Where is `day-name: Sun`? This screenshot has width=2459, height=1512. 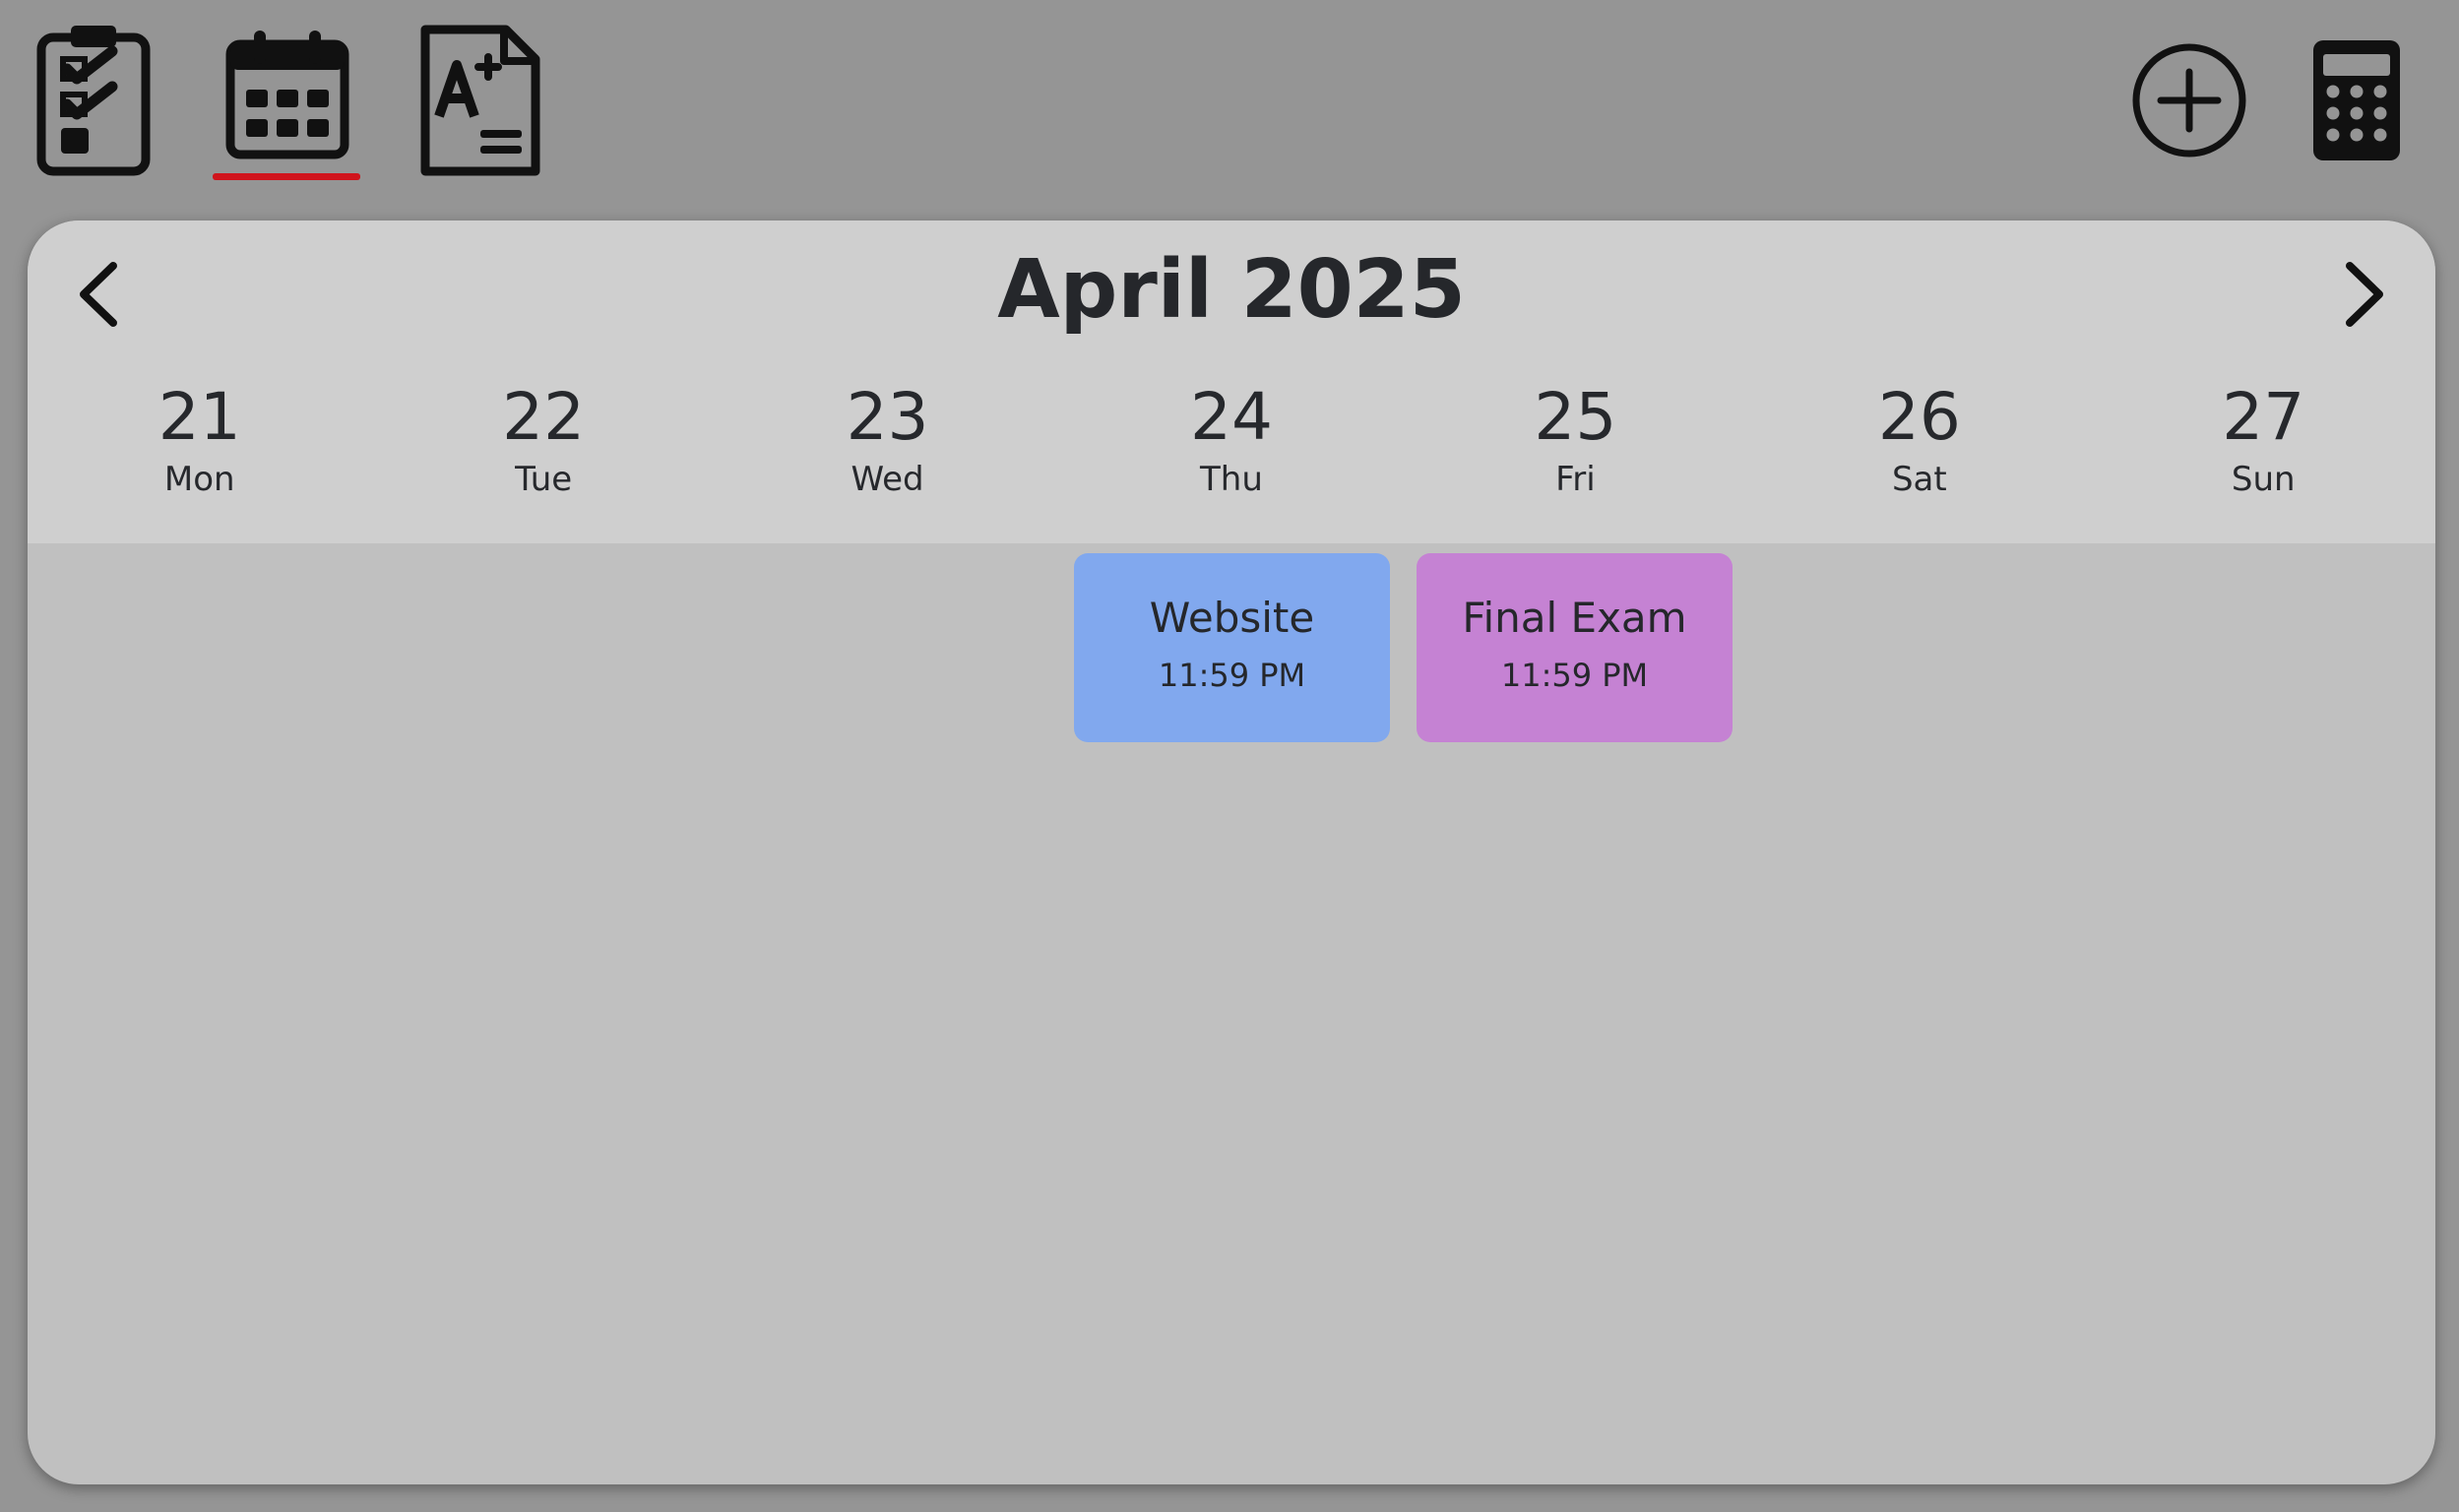
day-name: Sun is located at coordinates (2263, 479).